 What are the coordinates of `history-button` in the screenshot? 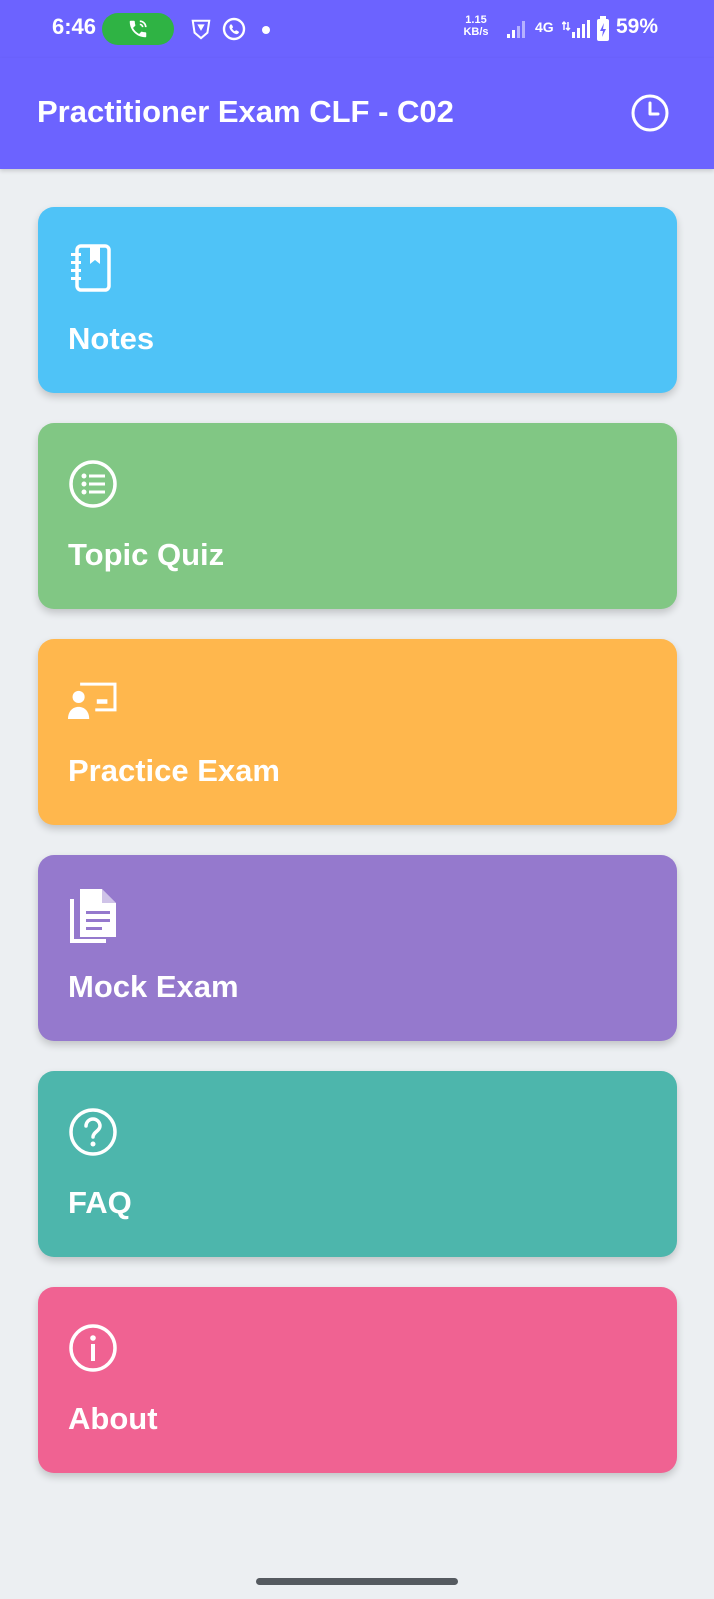 It's located at (650, 113).